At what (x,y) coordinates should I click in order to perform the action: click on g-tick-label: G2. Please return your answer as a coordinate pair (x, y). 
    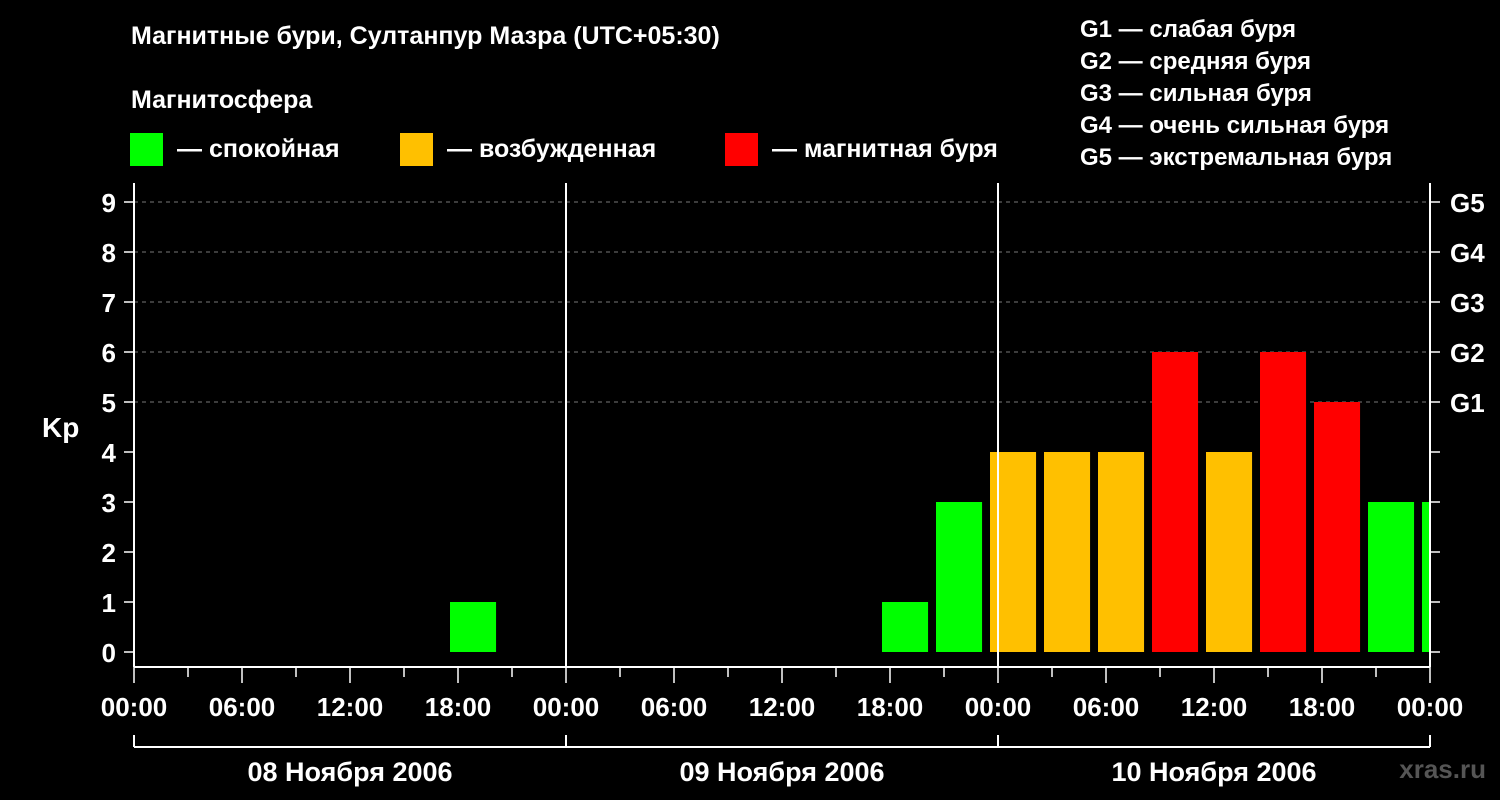
    Looking at the image, I should click on (1467, 353).